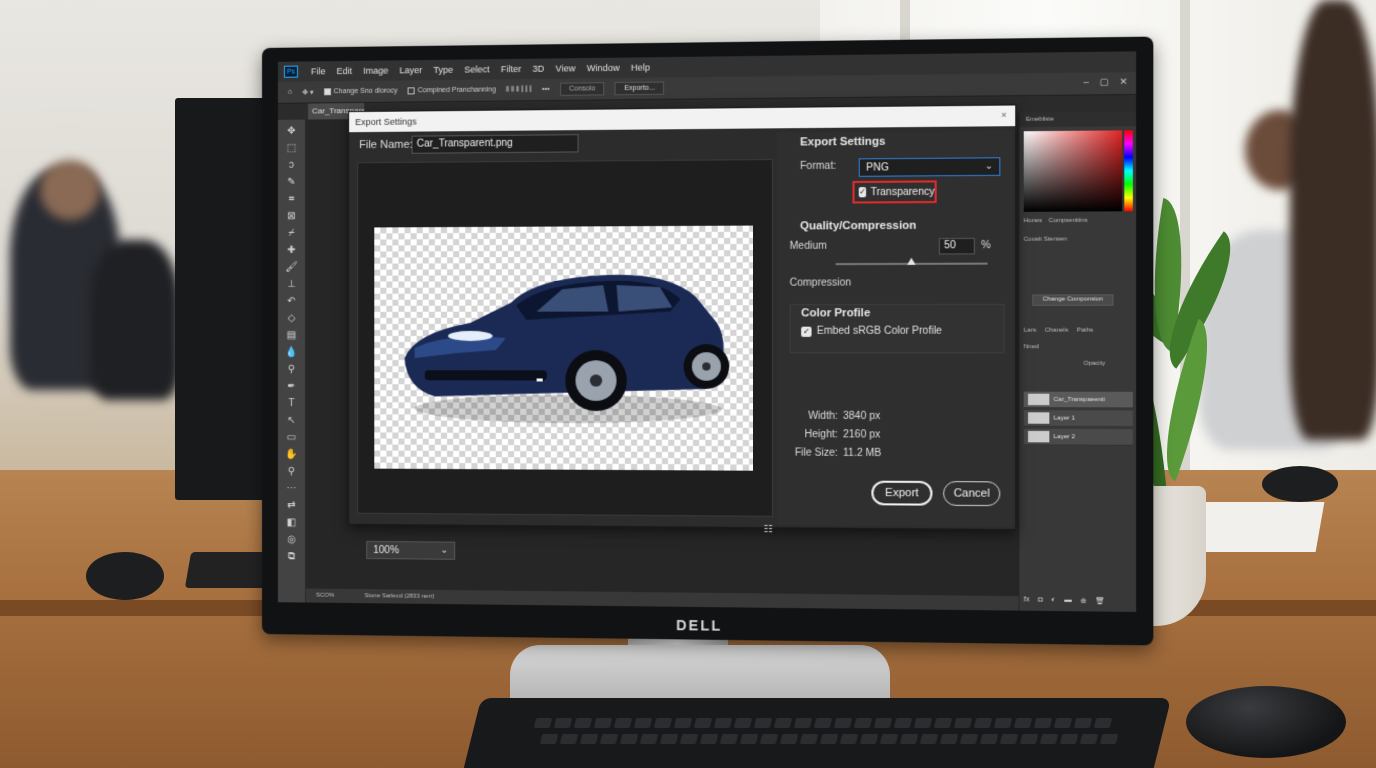 This screenshot has height=768, width=1376. I want to click on move-icon: ✥, so click(291, 131).